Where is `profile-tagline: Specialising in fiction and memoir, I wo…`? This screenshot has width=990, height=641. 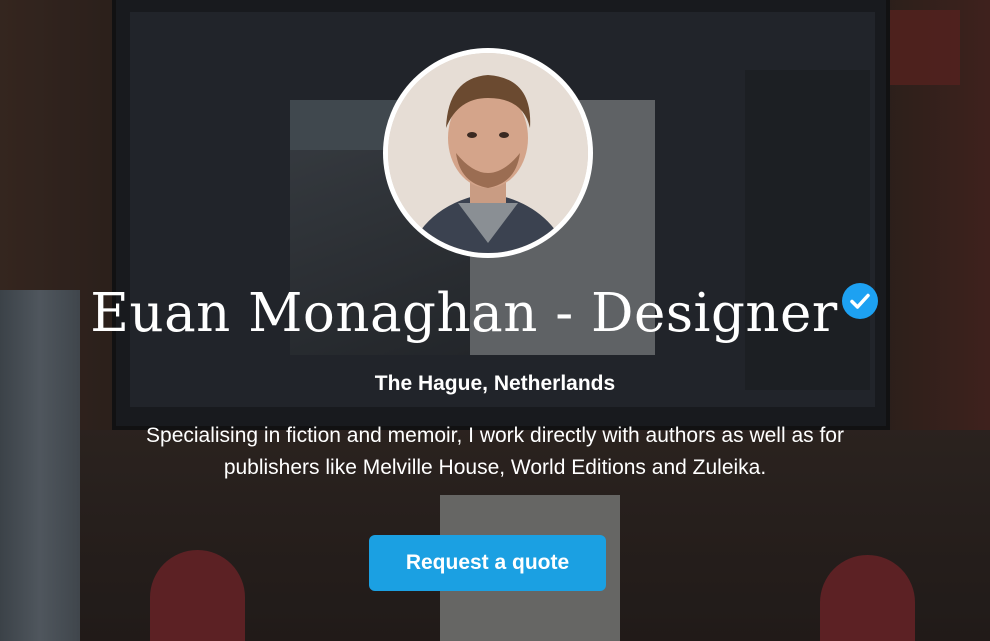
profile-tagline: Specialising in fiction and memoir, I wo… is located at coordinates (495, 452).